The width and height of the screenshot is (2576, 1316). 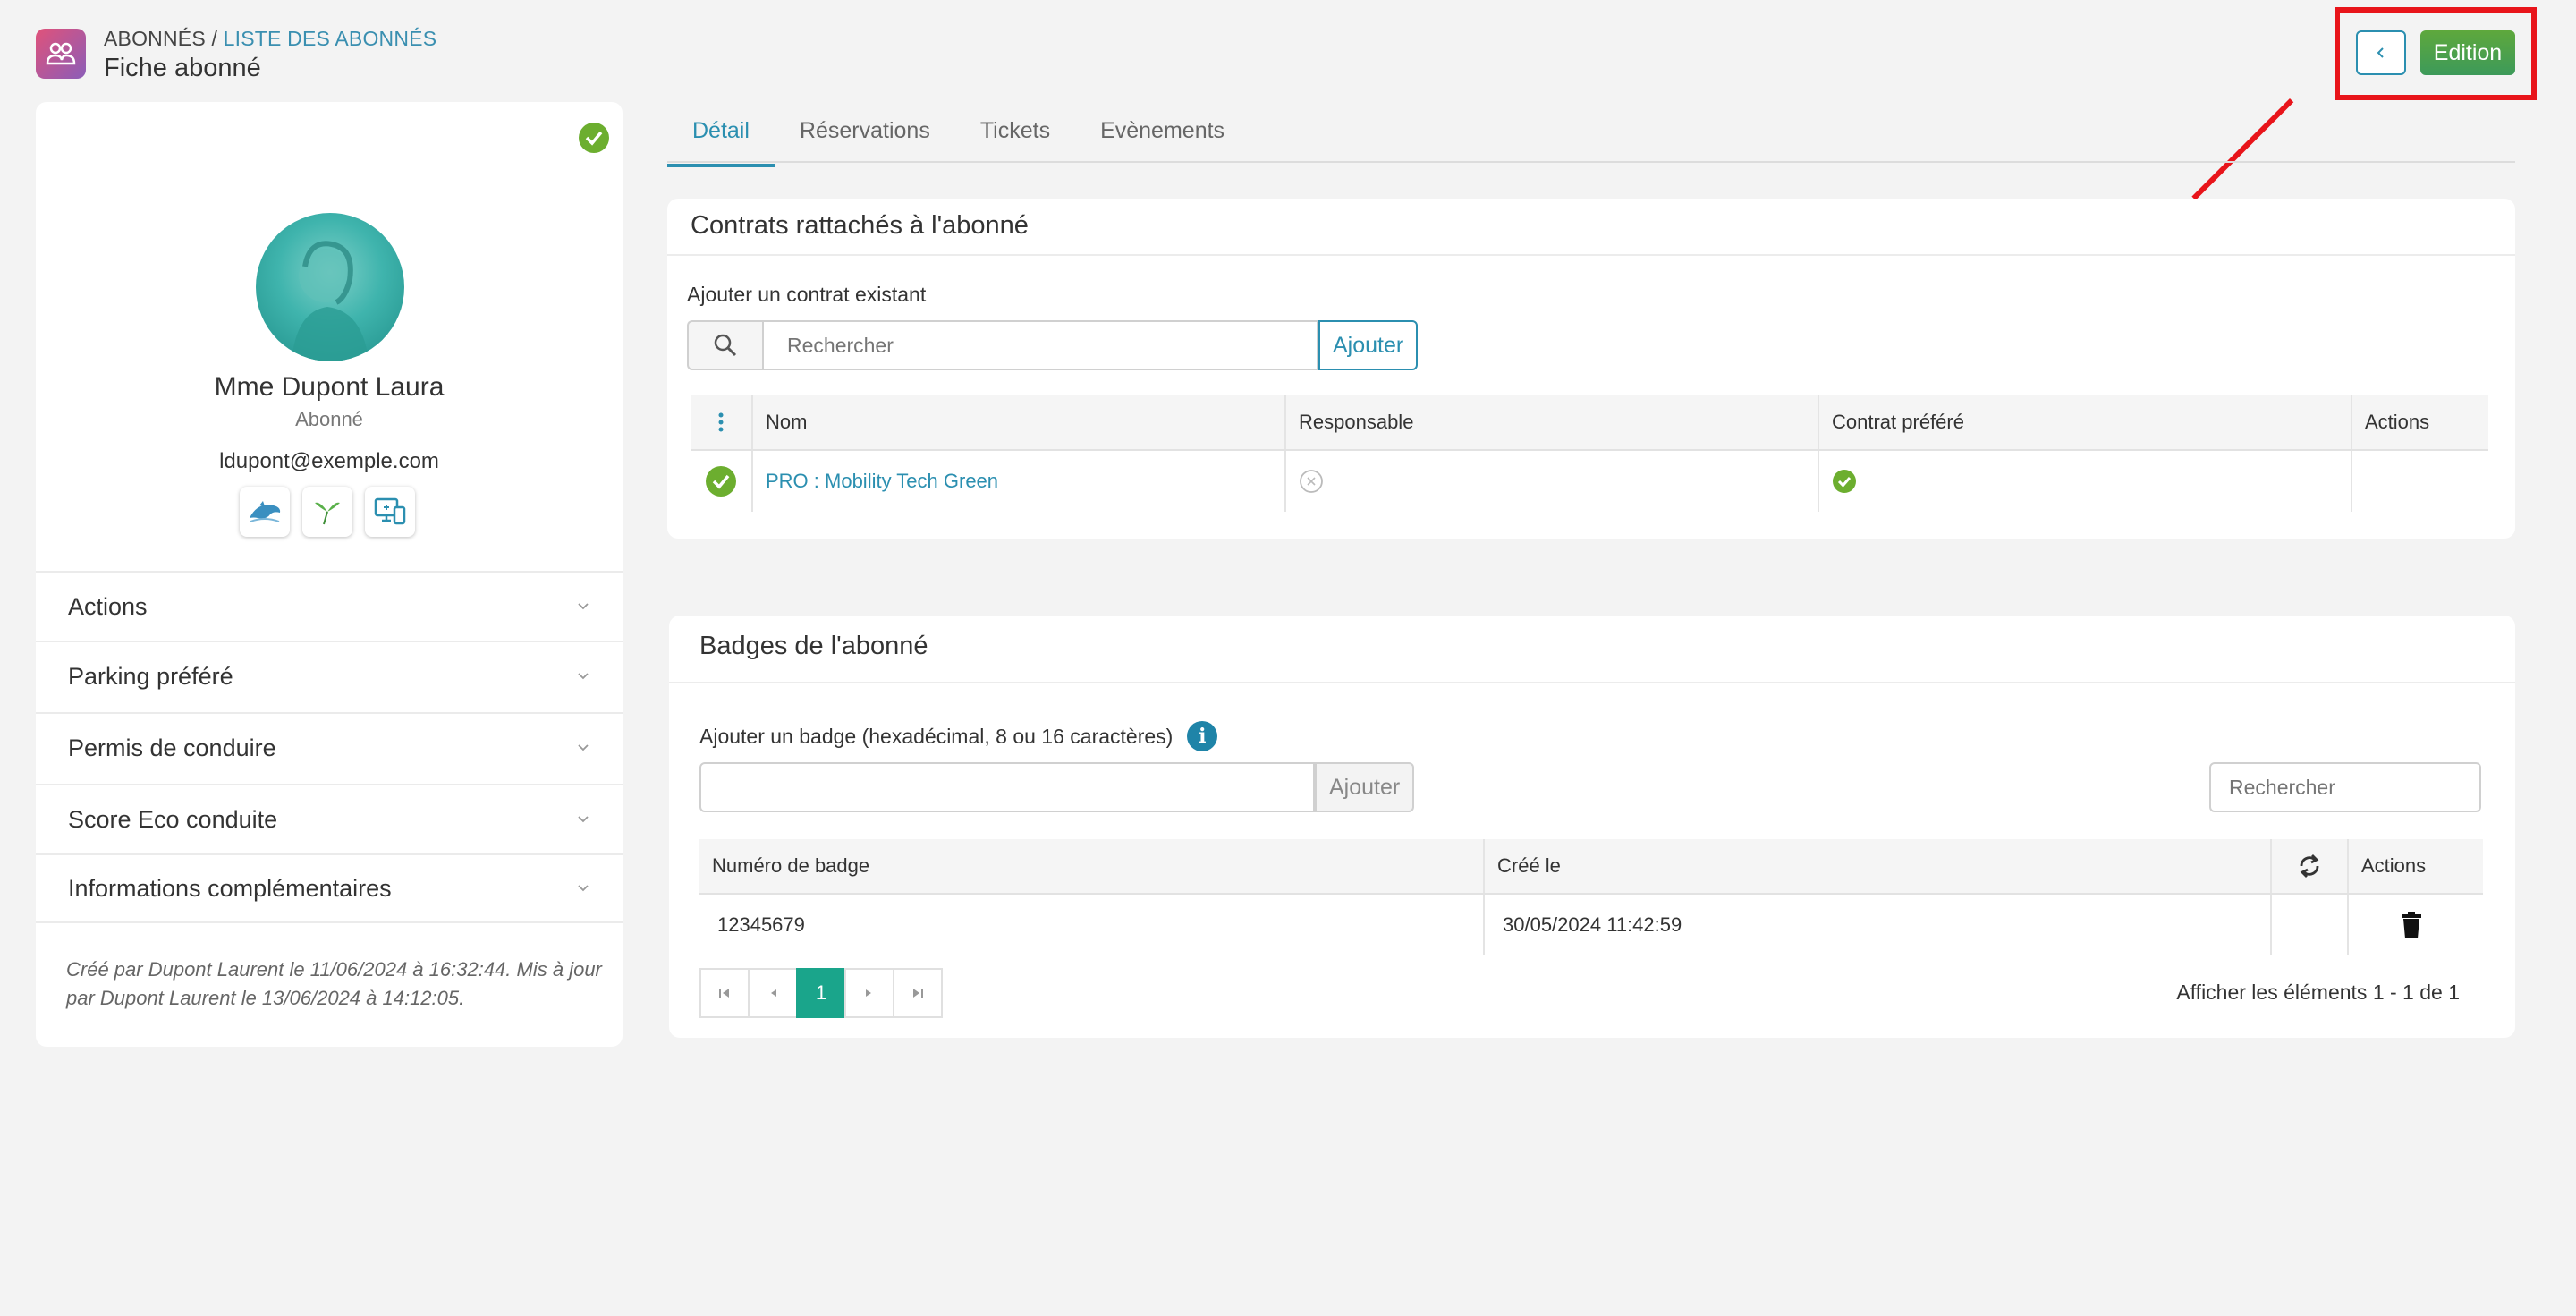 What do you see at coordinates (330, 38) in the screenshot?
I see `breadcrumb-link-subscribers-list: LISTE DES ABONNÉS` at bounding box center [330, 38].